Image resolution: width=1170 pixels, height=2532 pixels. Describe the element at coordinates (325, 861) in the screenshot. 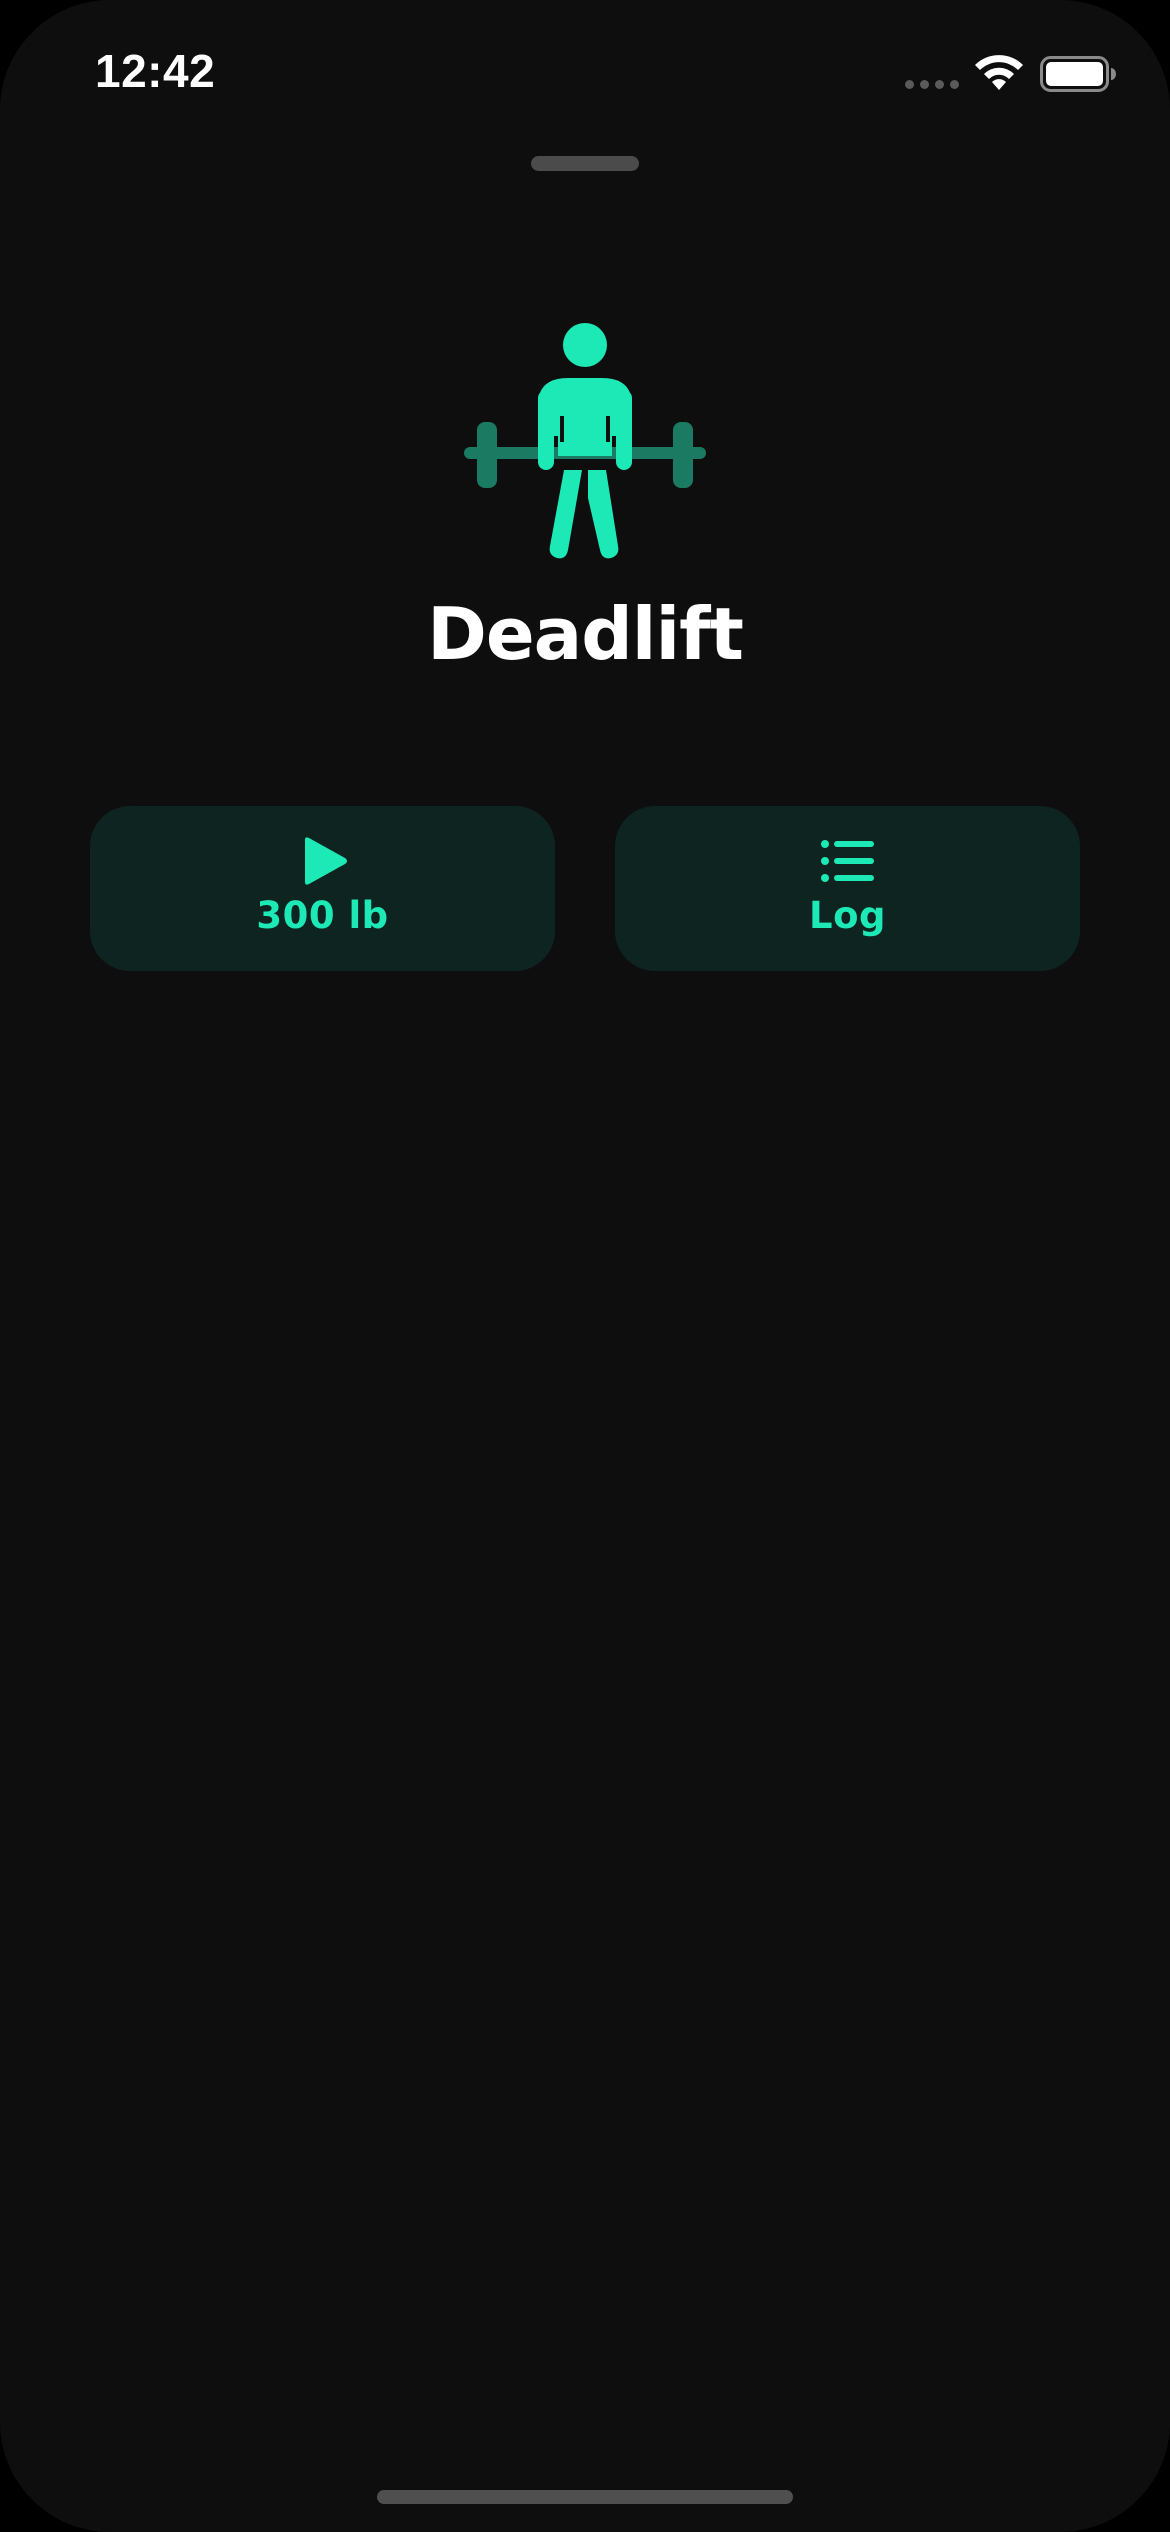

I see `play-icon` at that location.